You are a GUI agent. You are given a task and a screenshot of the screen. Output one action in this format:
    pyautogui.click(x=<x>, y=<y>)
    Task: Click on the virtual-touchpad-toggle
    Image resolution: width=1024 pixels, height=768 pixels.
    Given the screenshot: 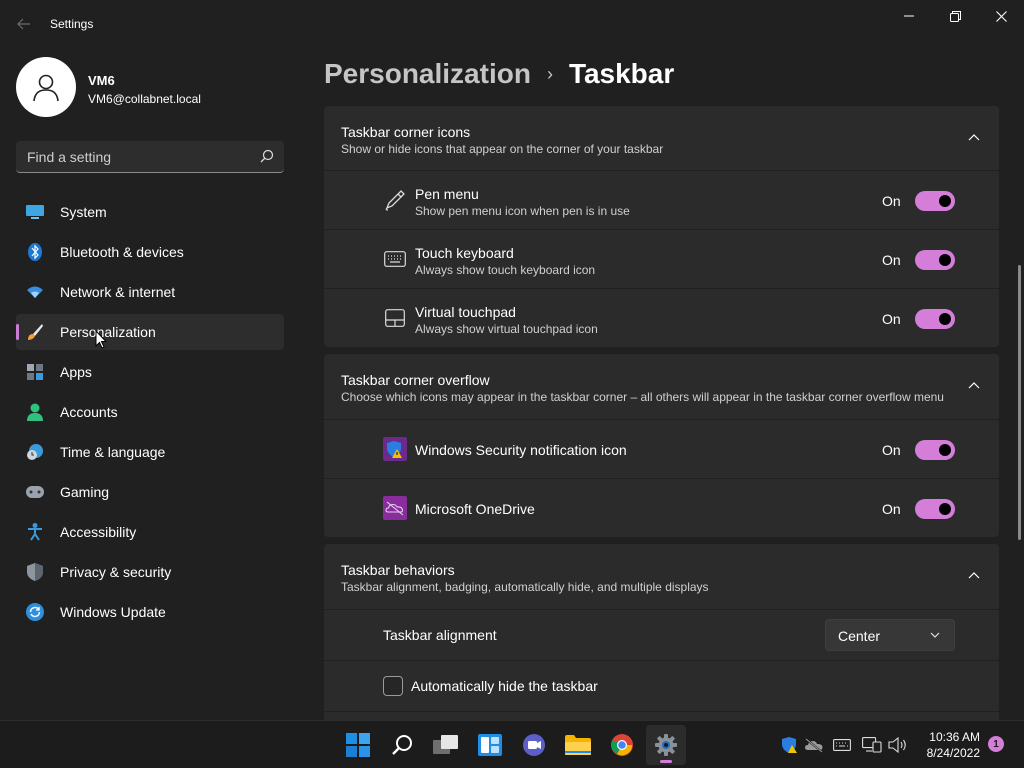 What is the action you would take?
    pyautogui.click(x=935, y=319)
    